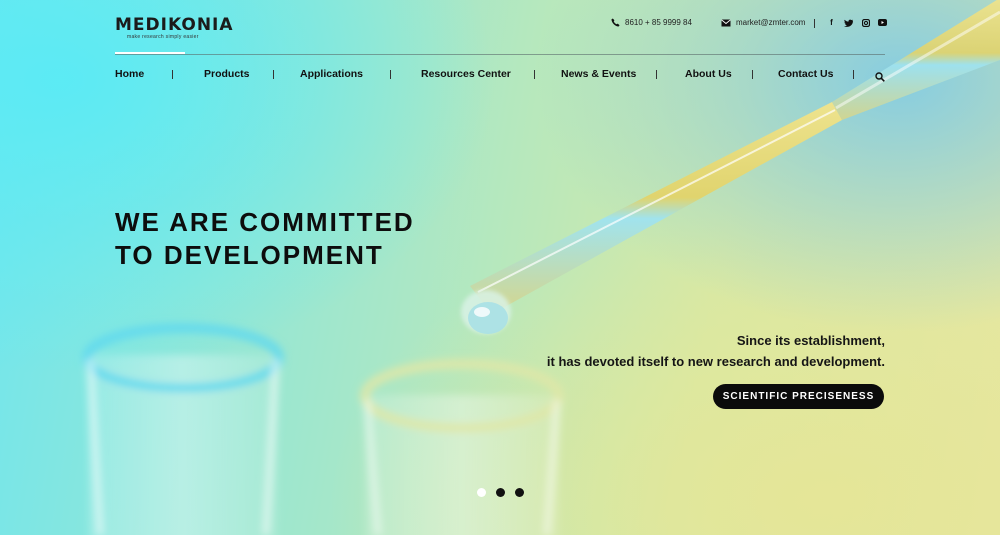  Describe the element at coordinates (798, 396) in the screenshot. I see `scientific-preciseness-button: SCIENTIFIC PRECISENESS` at that location.